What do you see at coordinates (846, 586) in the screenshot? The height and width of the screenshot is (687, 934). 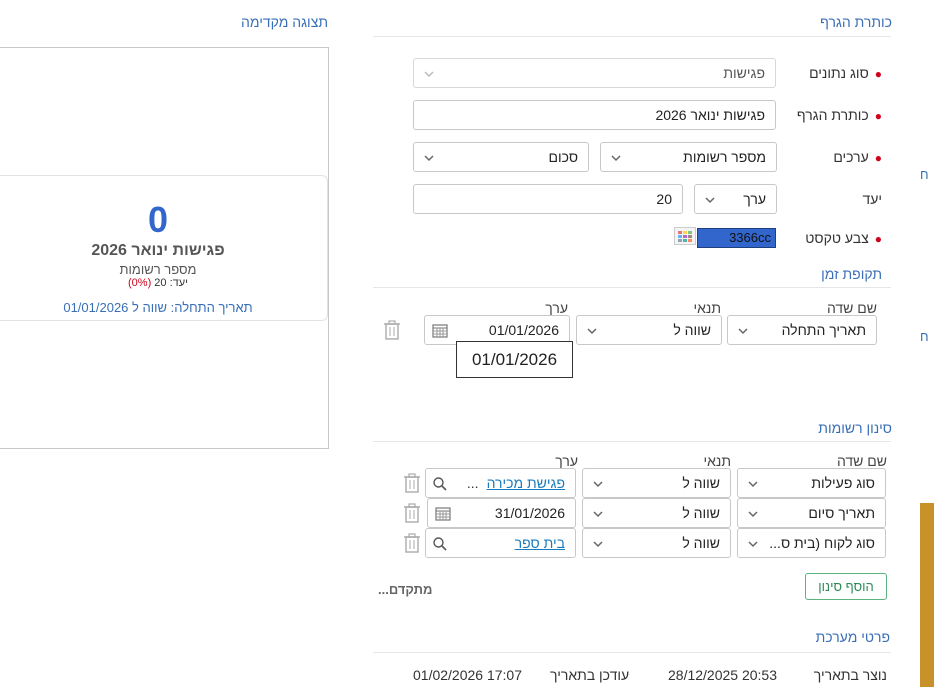 I see `add-filter-button: הוסף סינון` at bounding box center [846, 586].